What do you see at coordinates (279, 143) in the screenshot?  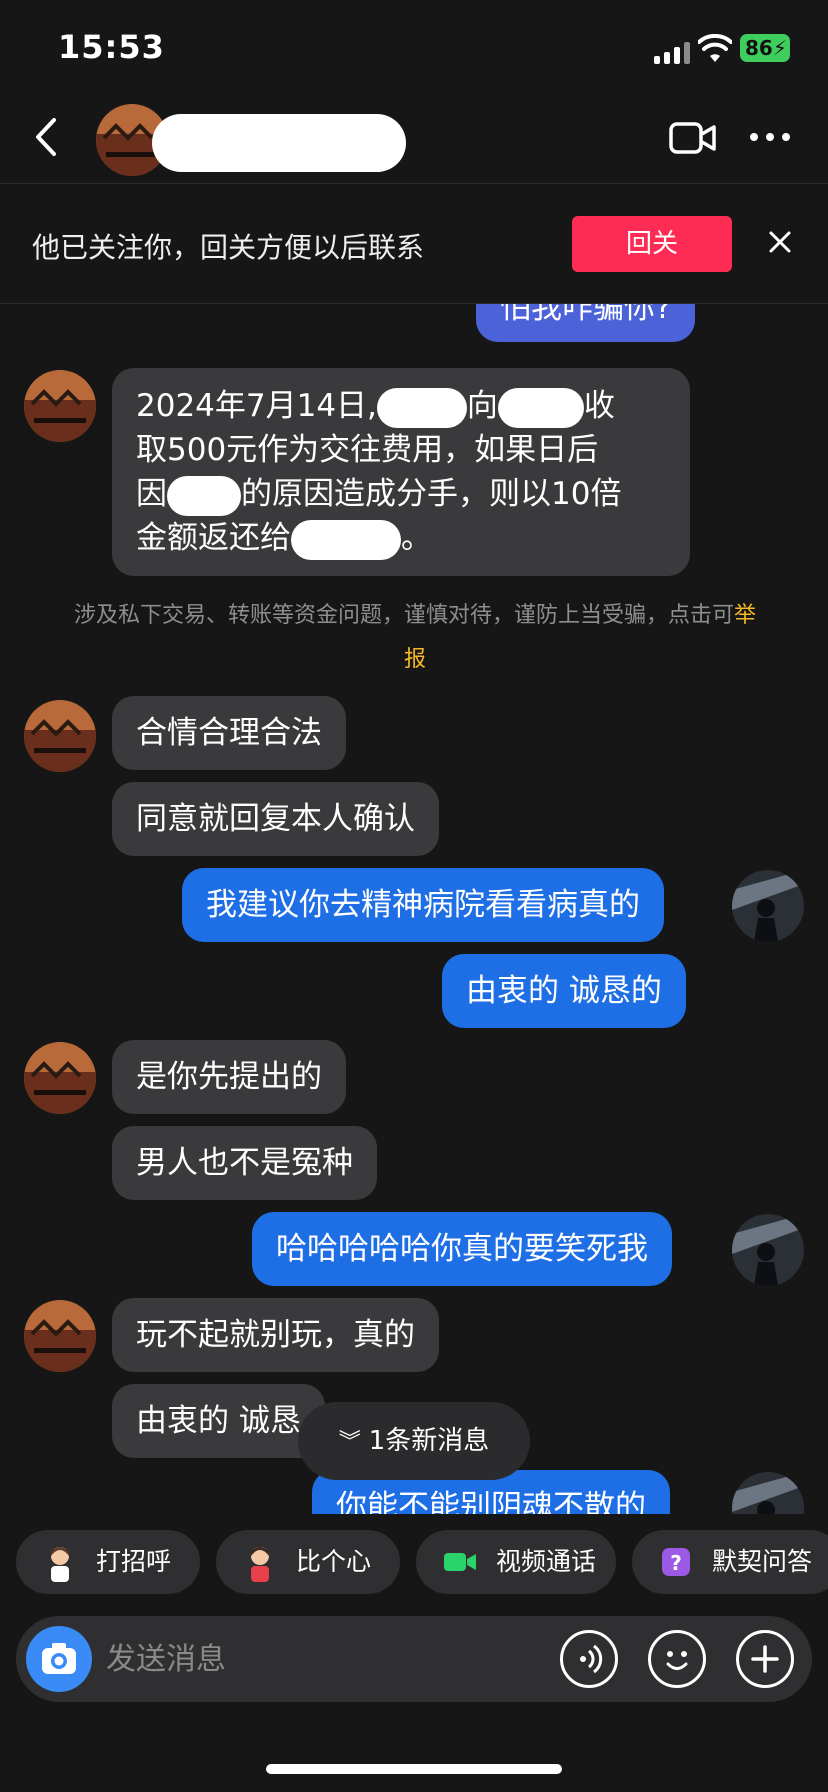 I see `contact-name-redacted` at bounding box center [279, 143].